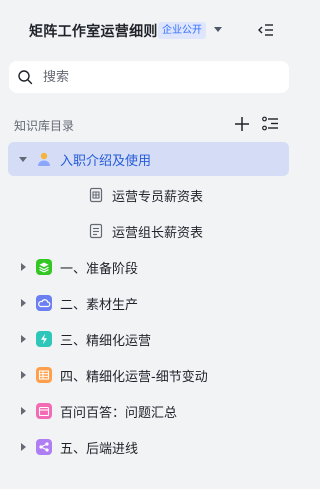  I want to click on tree-item: 运营专员薪资表, so click(148, 195).